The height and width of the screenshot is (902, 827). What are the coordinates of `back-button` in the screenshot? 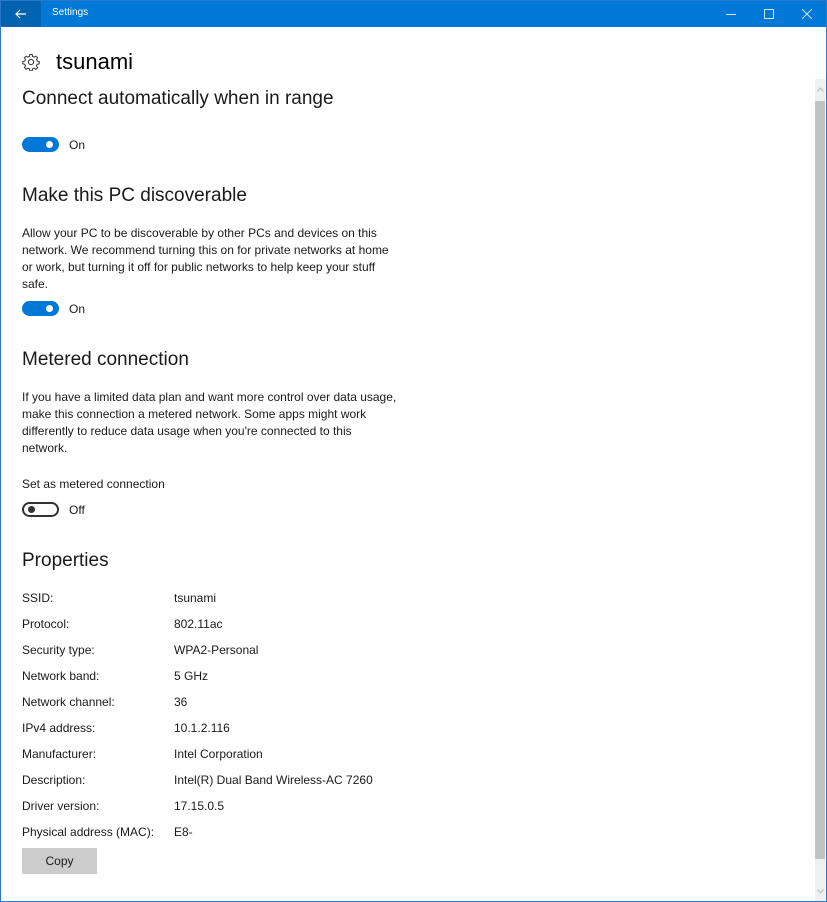 It's located at (21, 14).